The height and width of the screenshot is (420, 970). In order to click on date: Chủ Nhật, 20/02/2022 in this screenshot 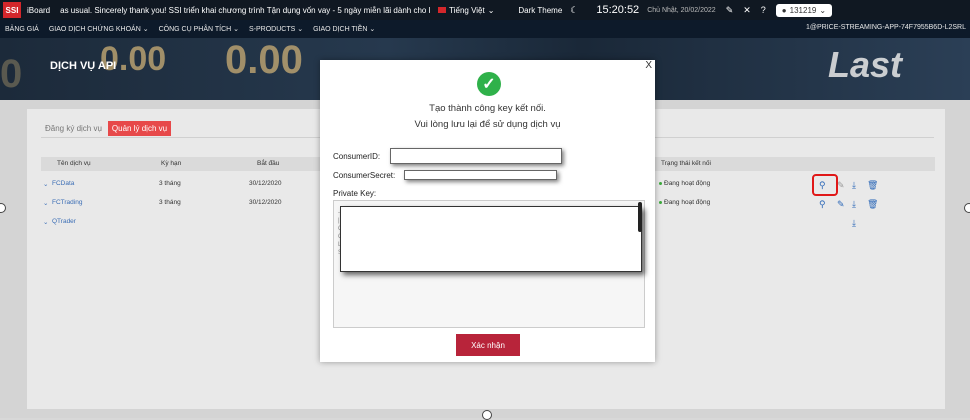, I will do `click(681, 10)`.